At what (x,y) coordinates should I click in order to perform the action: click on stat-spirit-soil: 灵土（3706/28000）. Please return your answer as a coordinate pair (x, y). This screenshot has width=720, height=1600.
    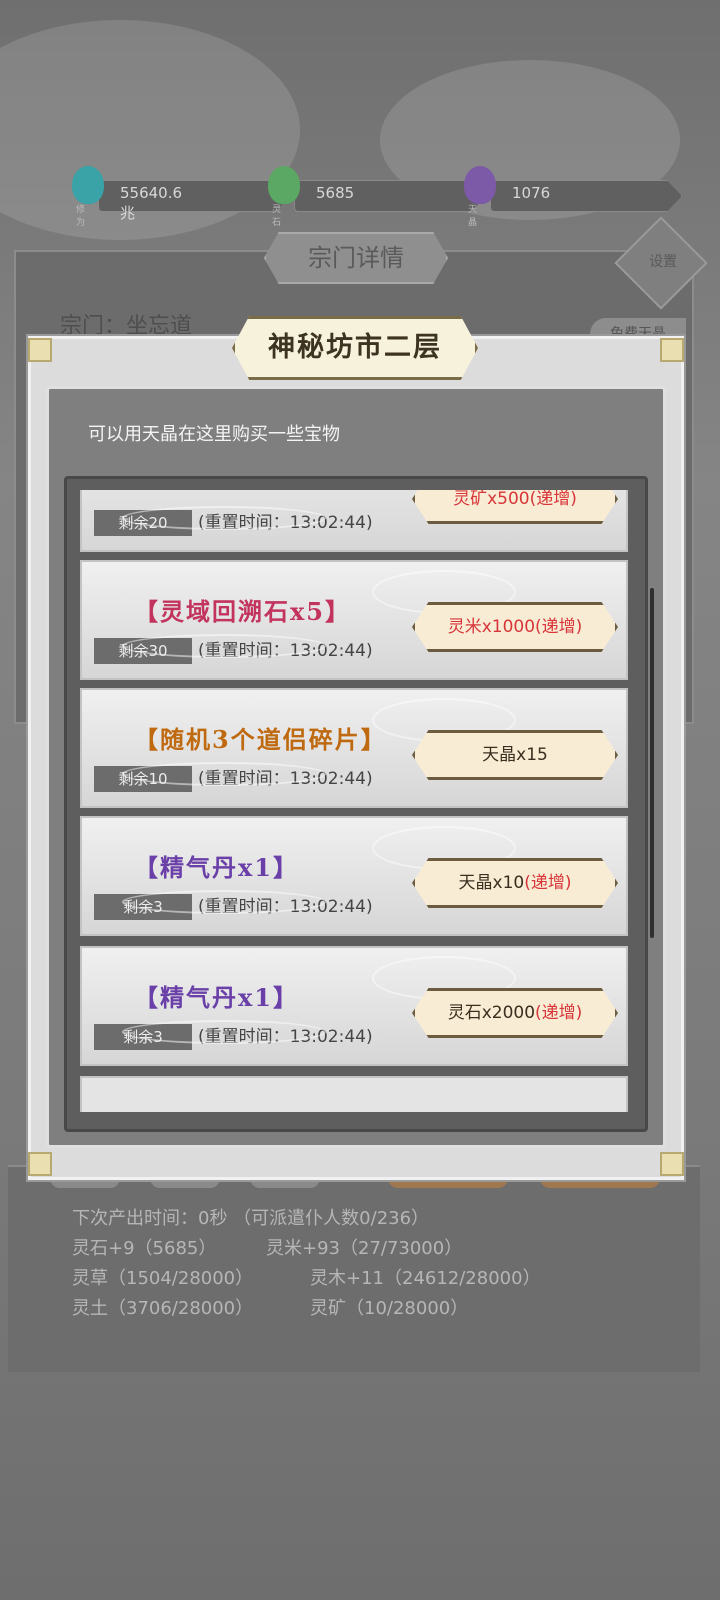
    Looking at the image, I should click on (163, 1308).